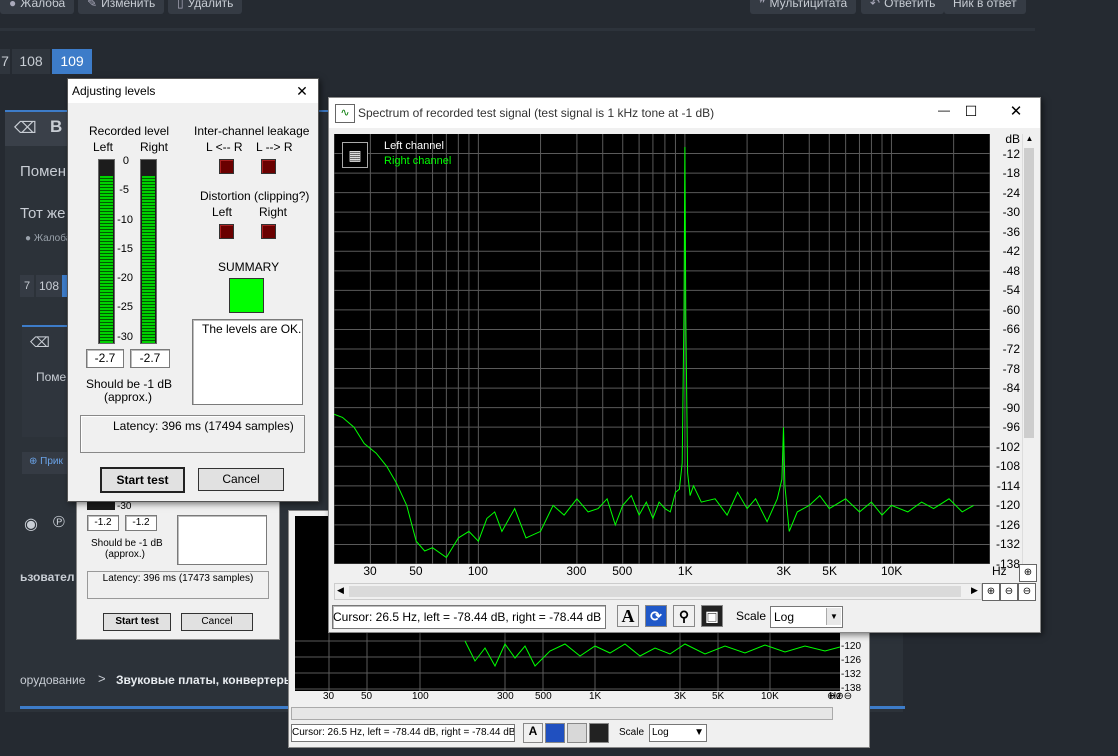 The width and height of the screenshot is (1118, 756). I want to click on latency-text: Latency: 396 ms (17494 samples), so click(203, 426).